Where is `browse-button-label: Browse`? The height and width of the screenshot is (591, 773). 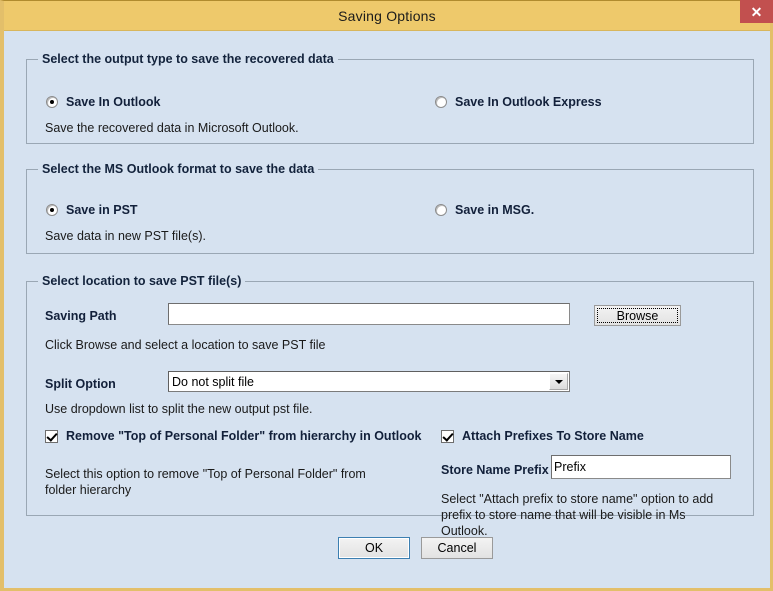
browse-button-label: Browse is located at coordinates (637, 315).